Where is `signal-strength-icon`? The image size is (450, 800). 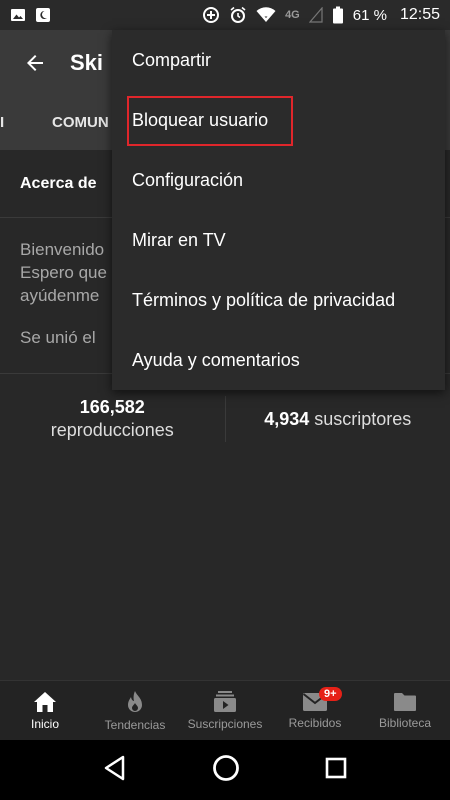
signal-strength-icon is located at coordinates (315, 15).